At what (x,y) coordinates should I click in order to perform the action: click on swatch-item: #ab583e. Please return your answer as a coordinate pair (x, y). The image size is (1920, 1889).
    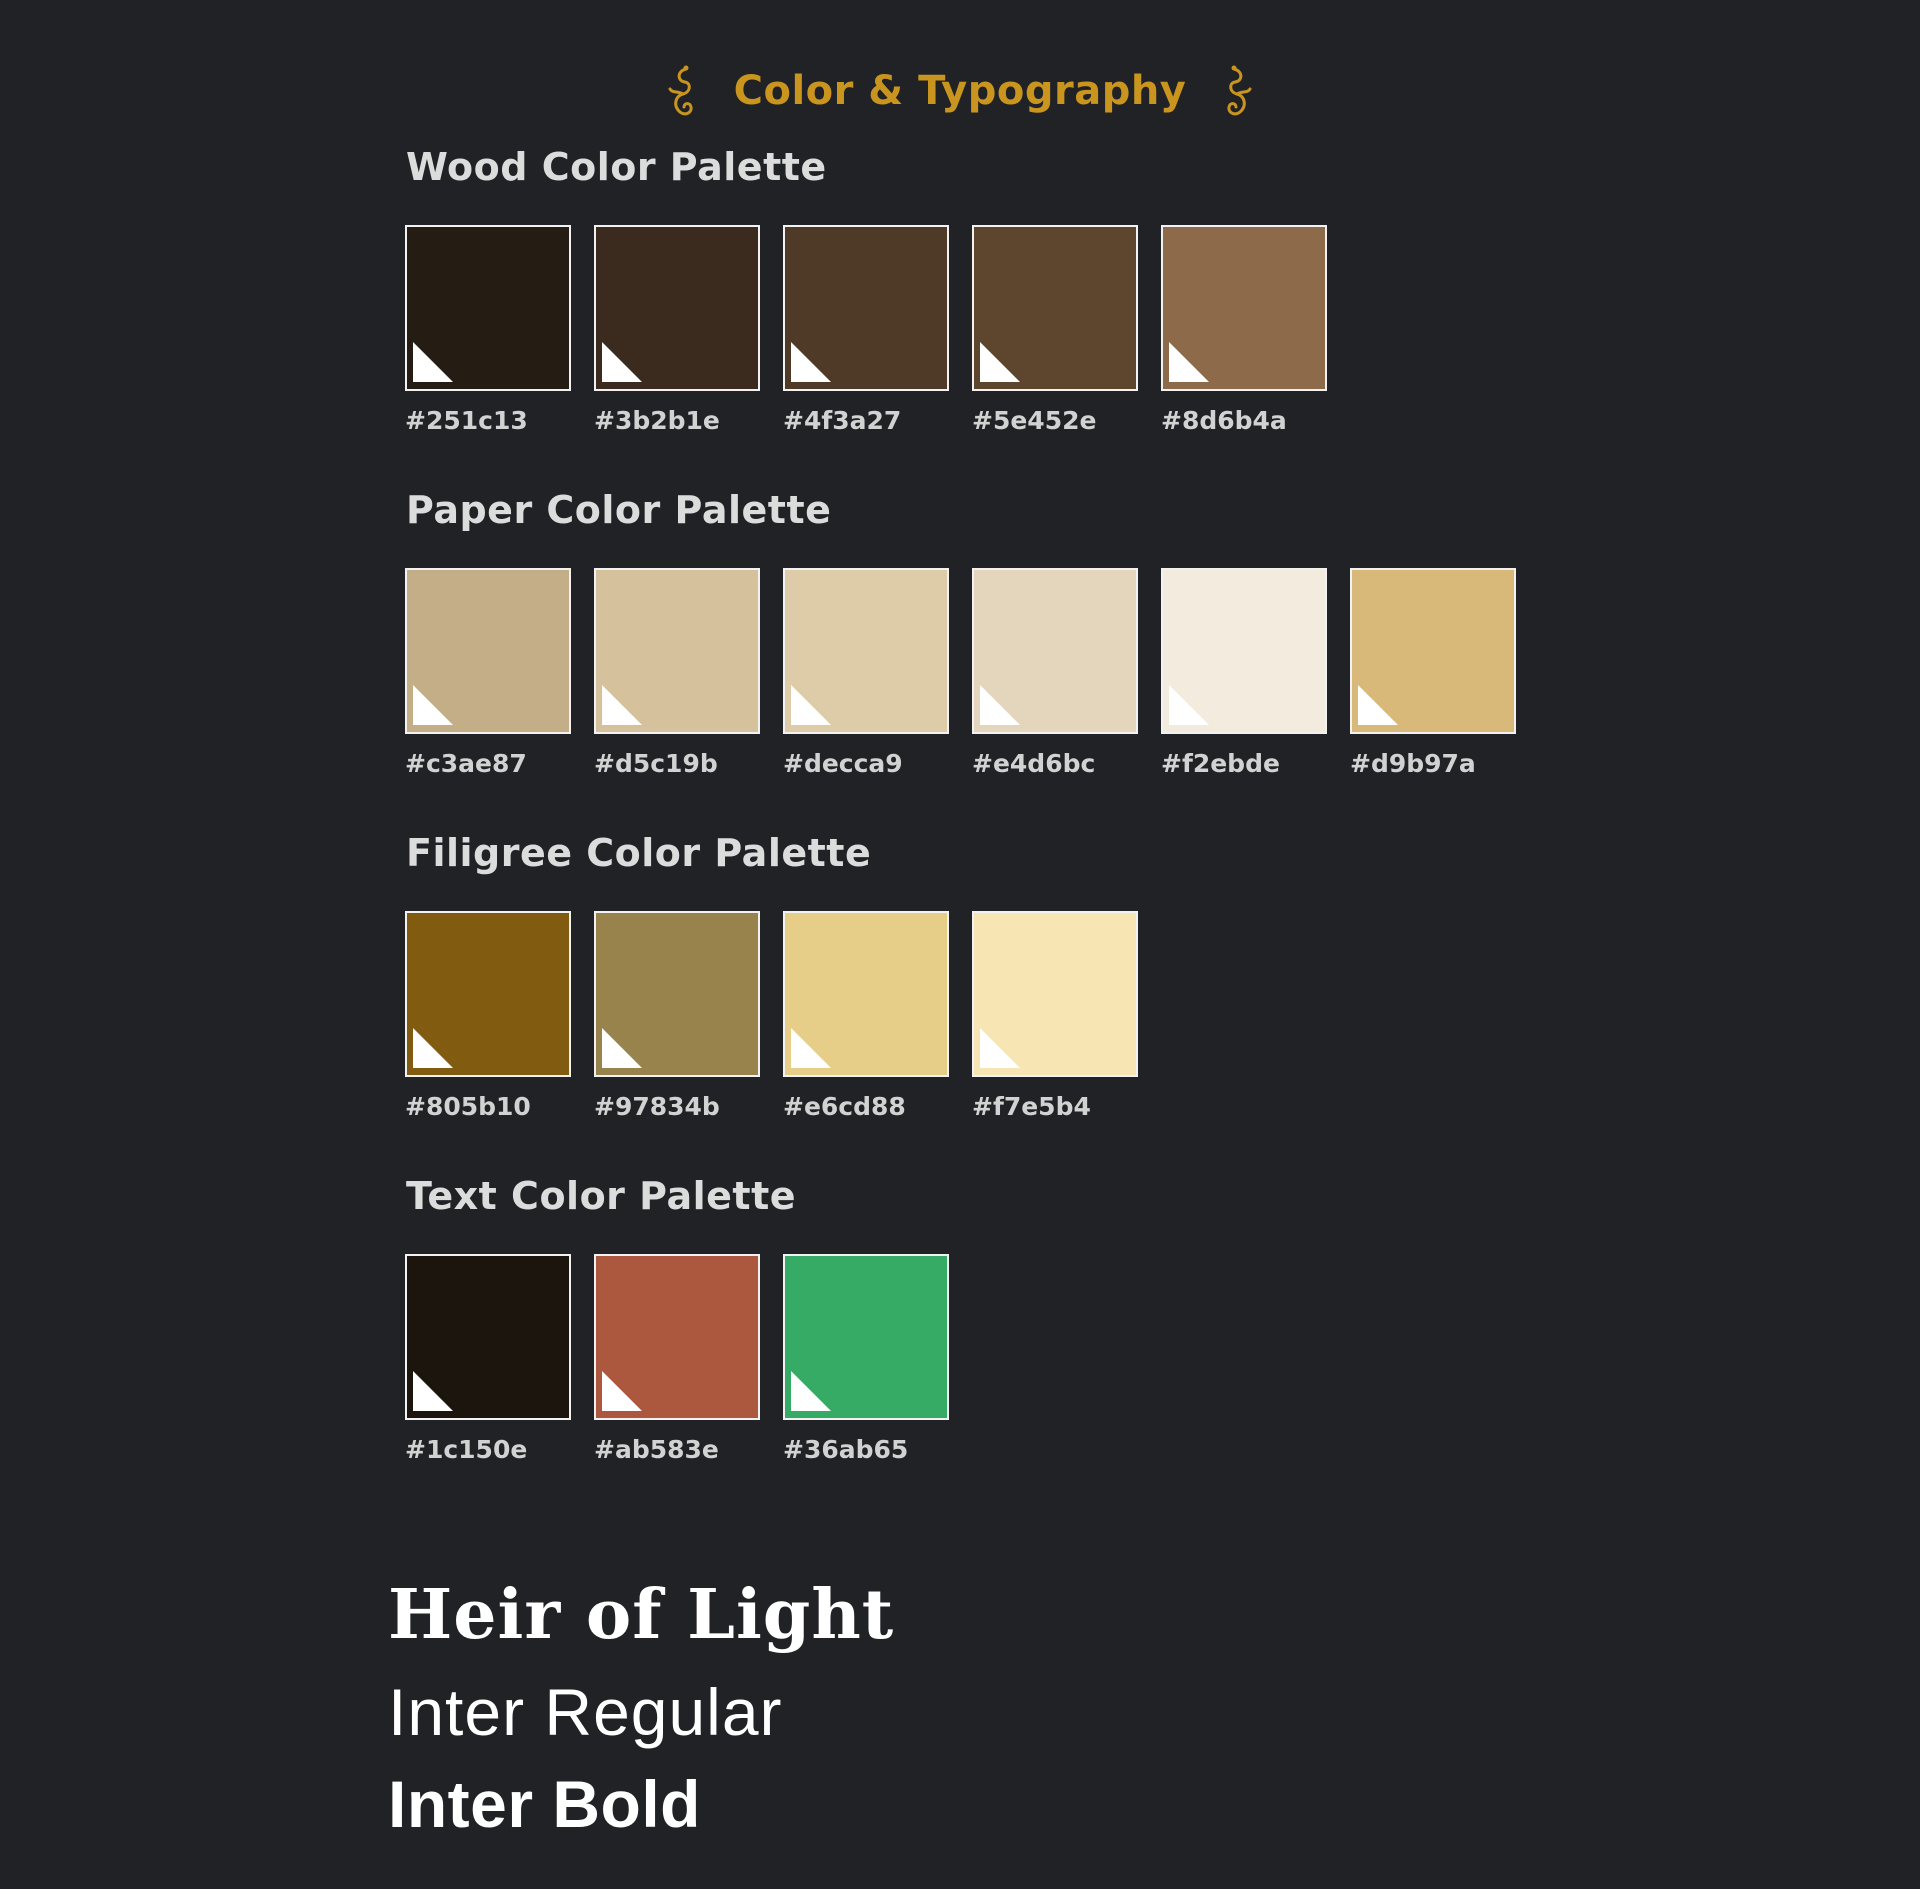
    Looking at the image, I should click on (677, 1360).